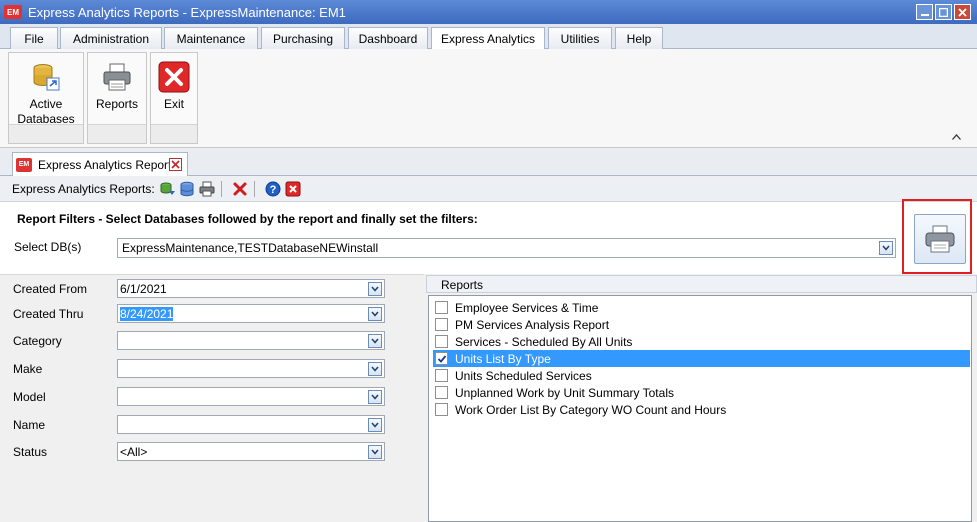  Describe the element at coordinates (701, 307) in the screenshot. I see `report-item-employee-services: Employee Services & Time` at that location.